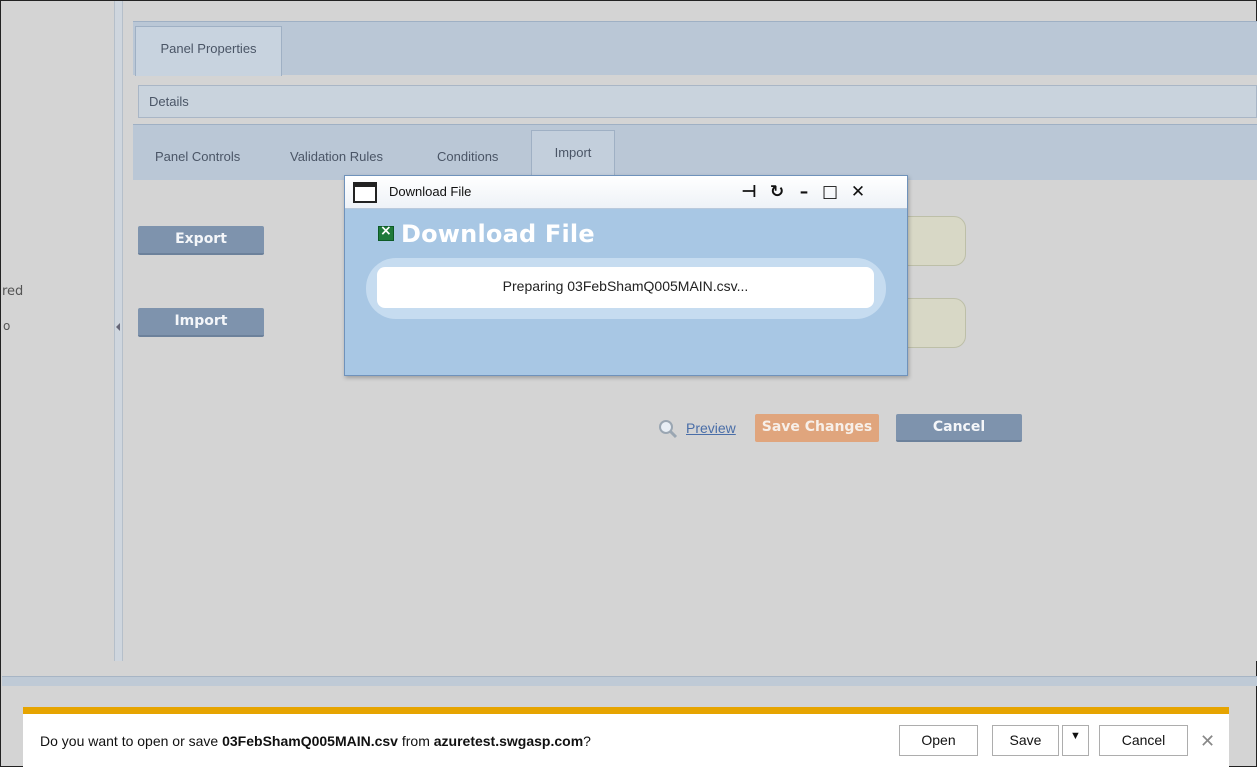  What do you see at coordinates (777, 192) in the screenshot?
I see `refresh-icon: ↻` at bounding box center [777, 192].